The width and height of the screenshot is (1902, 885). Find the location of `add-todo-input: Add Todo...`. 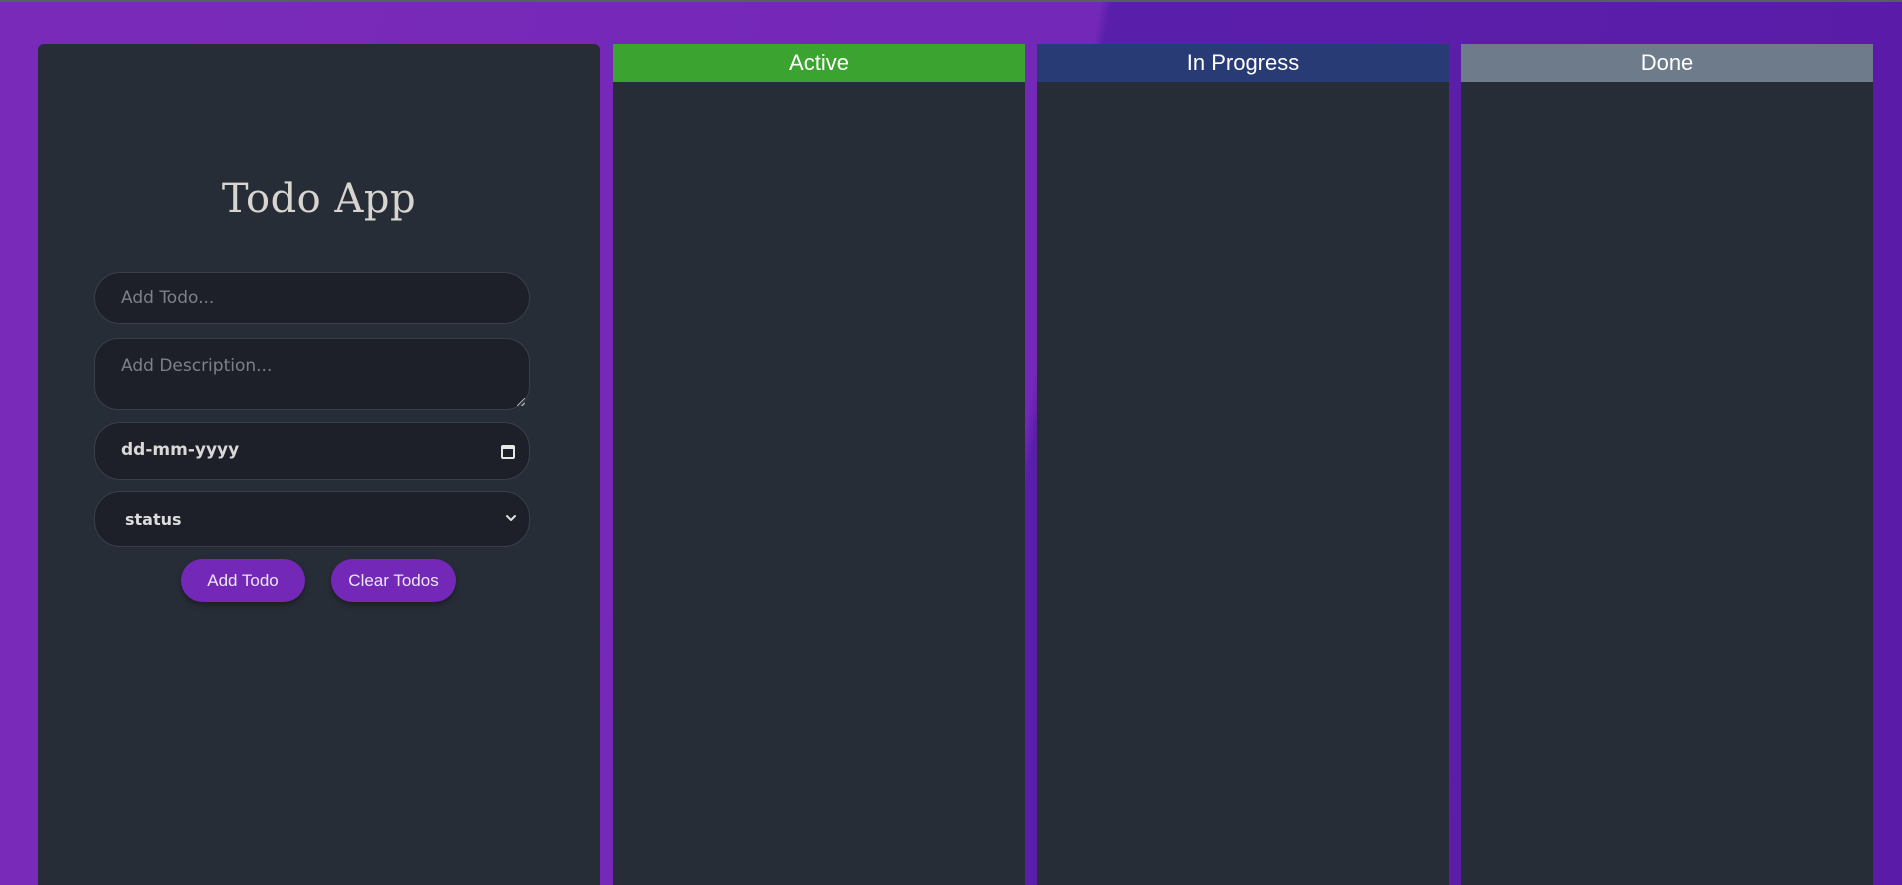

add-todo-input: Add Todo... is located at coordinates (312, 298).